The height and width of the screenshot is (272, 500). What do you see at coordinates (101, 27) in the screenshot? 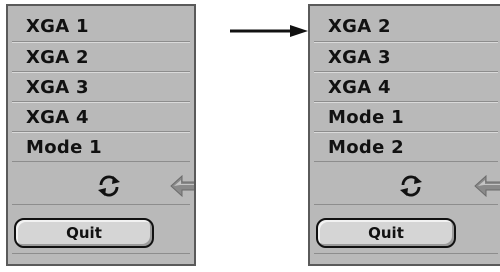
I see `menu-item: XGA 1` at bounding box center [101, 27].